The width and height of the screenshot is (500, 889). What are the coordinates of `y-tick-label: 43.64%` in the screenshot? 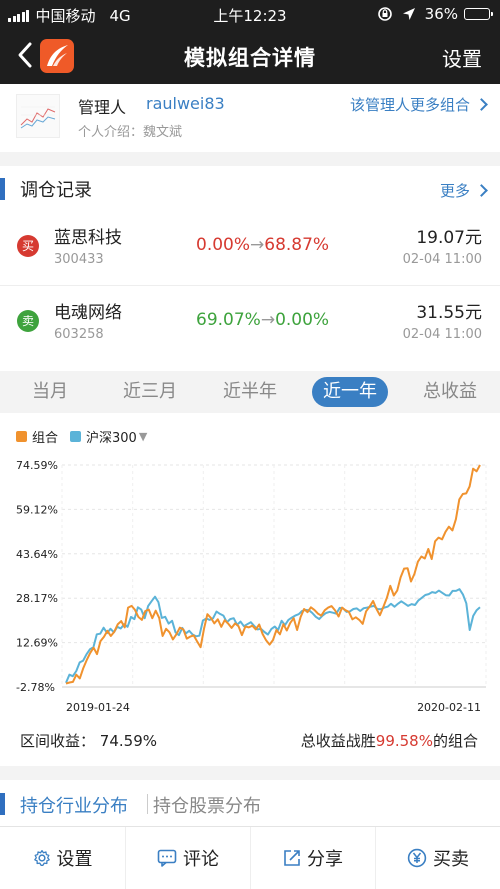 It's located at (37, 554).